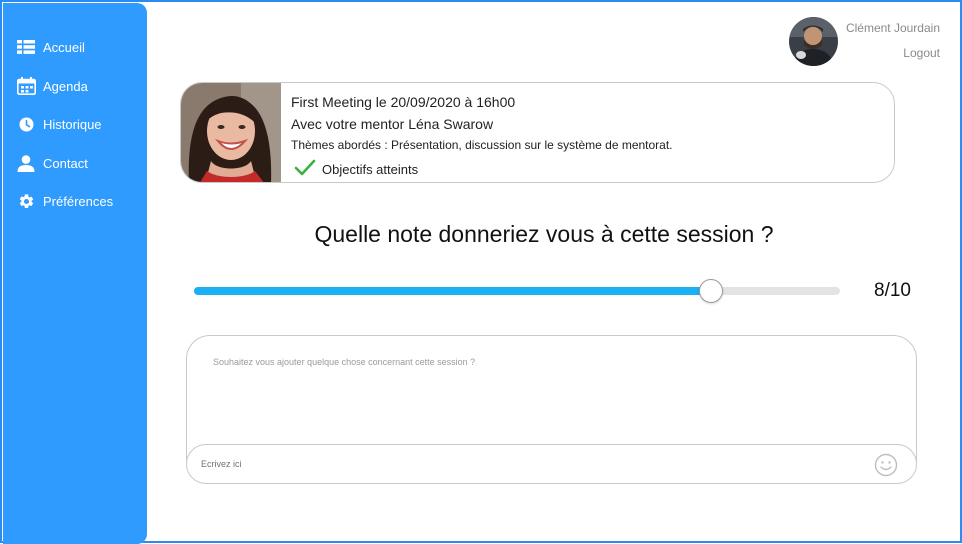 This screenshot has width=962, height=544. I want to click on rating-value: 8/10, so click(892, 290).